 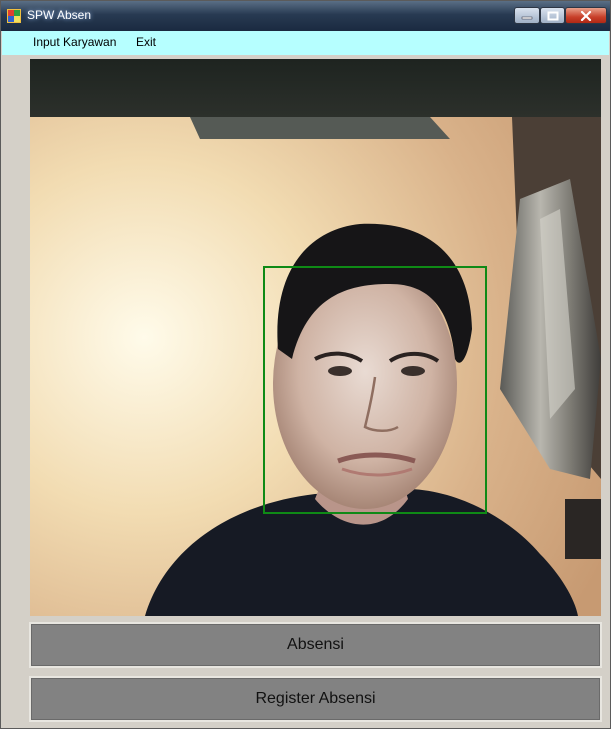 I want to click on menu-exit: Exit, so click(x=146, y=42).